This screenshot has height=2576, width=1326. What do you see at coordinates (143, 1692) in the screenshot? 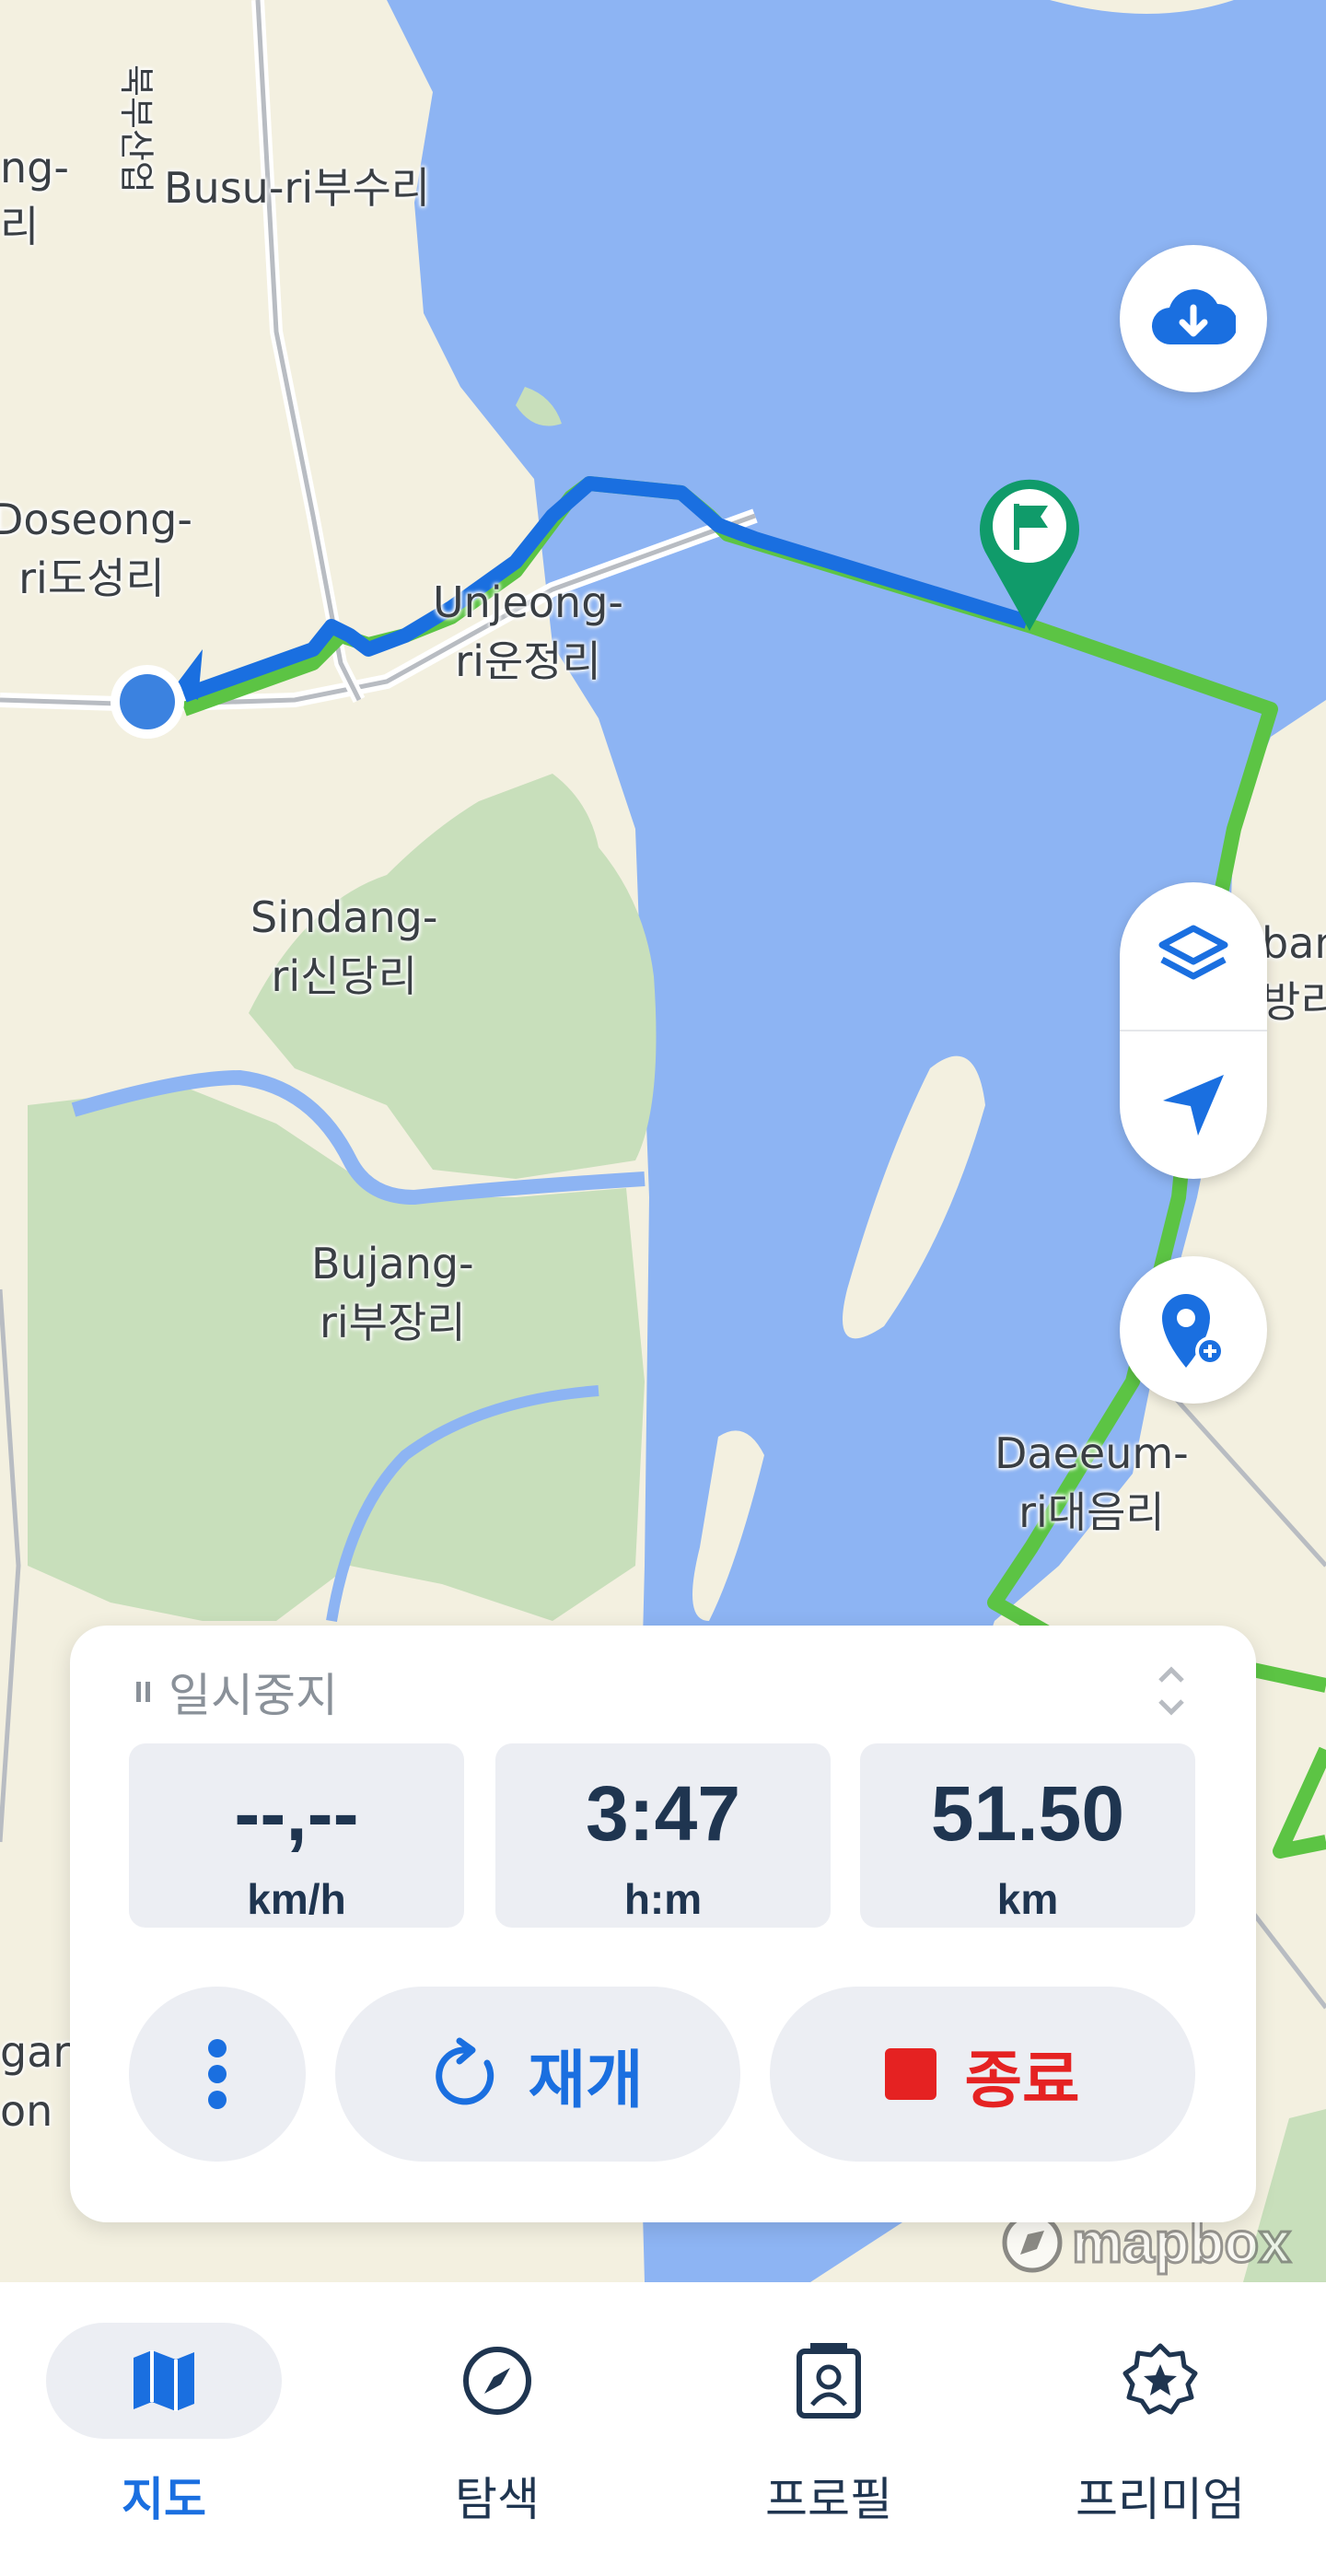
I see `pause-icon` at bounding box center [143, 1692].